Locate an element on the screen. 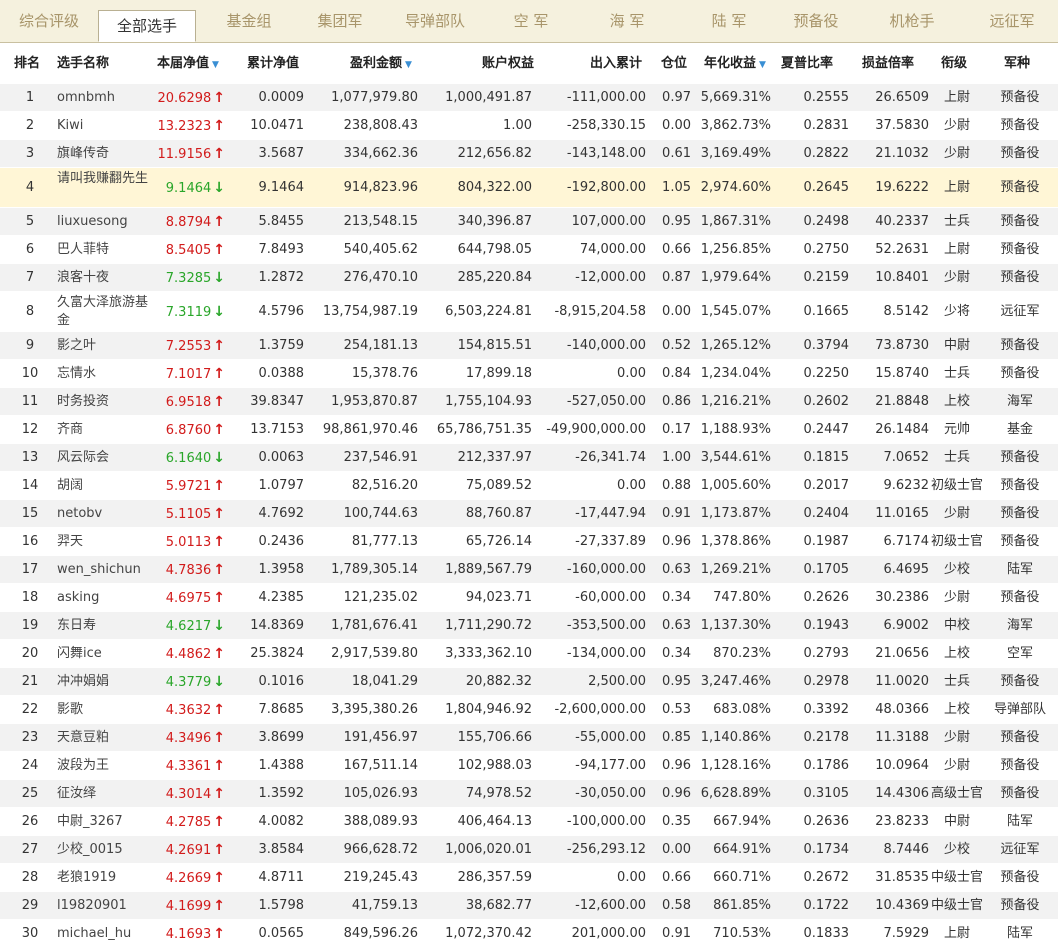  column-header: 年化收益 ▼ is located at coordinates (735, 63).